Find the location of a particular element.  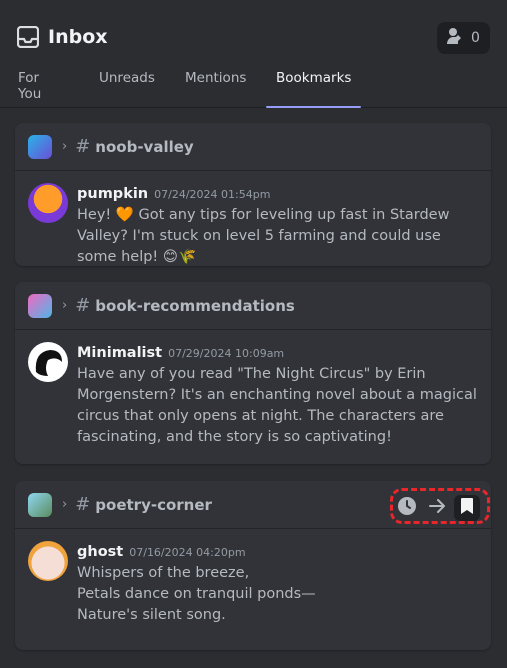

channel-header: › # book-recommendations is located at coordinates (253, 306).